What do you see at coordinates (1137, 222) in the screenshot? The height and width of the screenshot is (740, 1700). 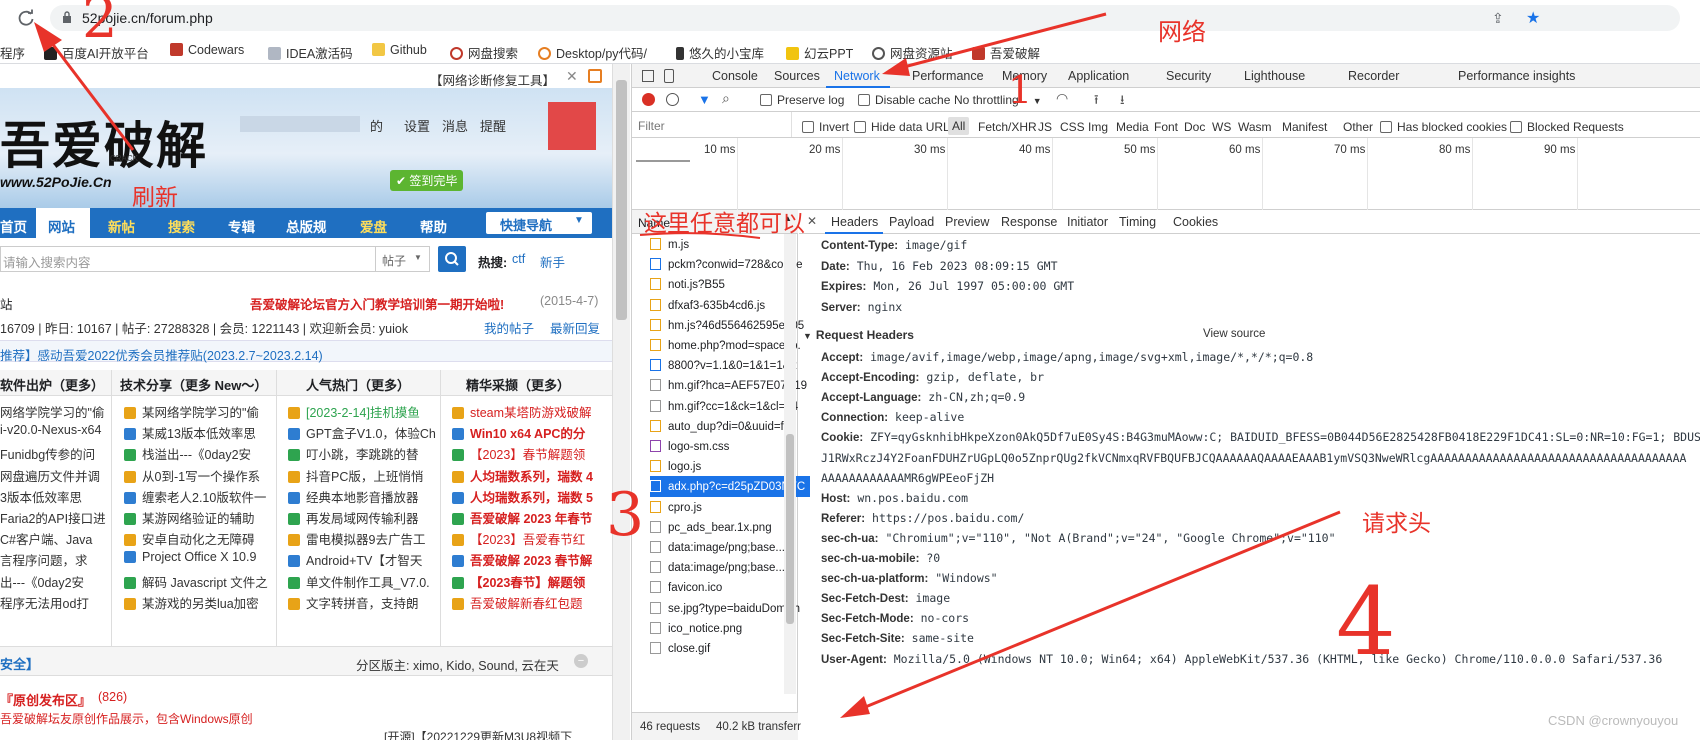 I see `detail-tab: Timing` at bounding box center [1137, 222].